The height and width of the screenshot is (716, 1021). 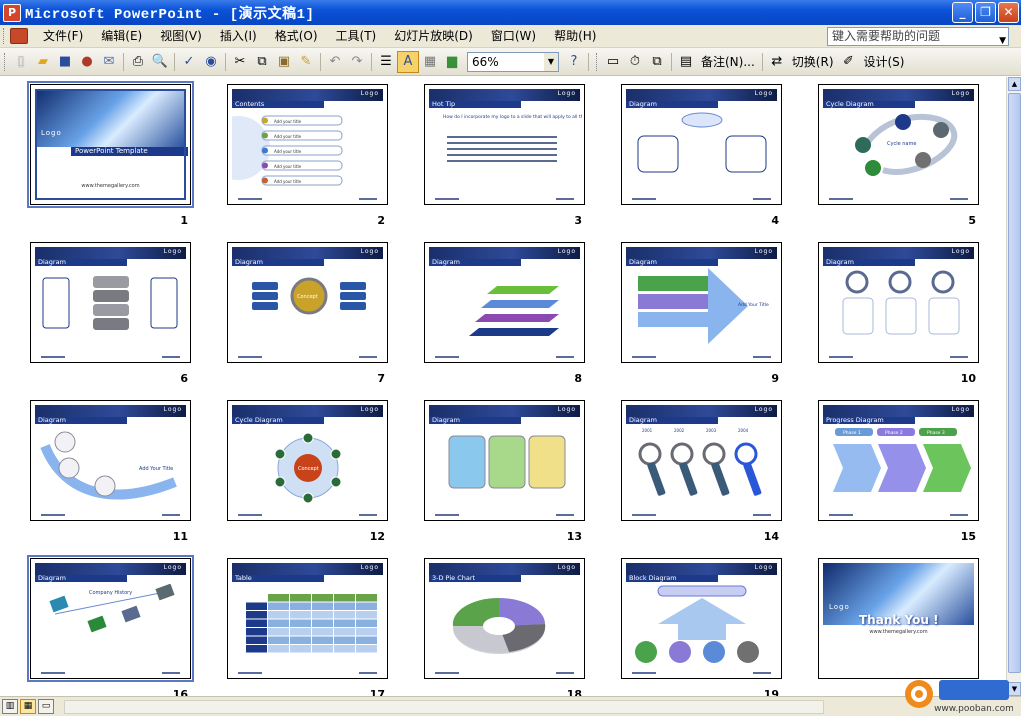 I want to click on menu-tools: 工具(T), so click(x=356, y=36).